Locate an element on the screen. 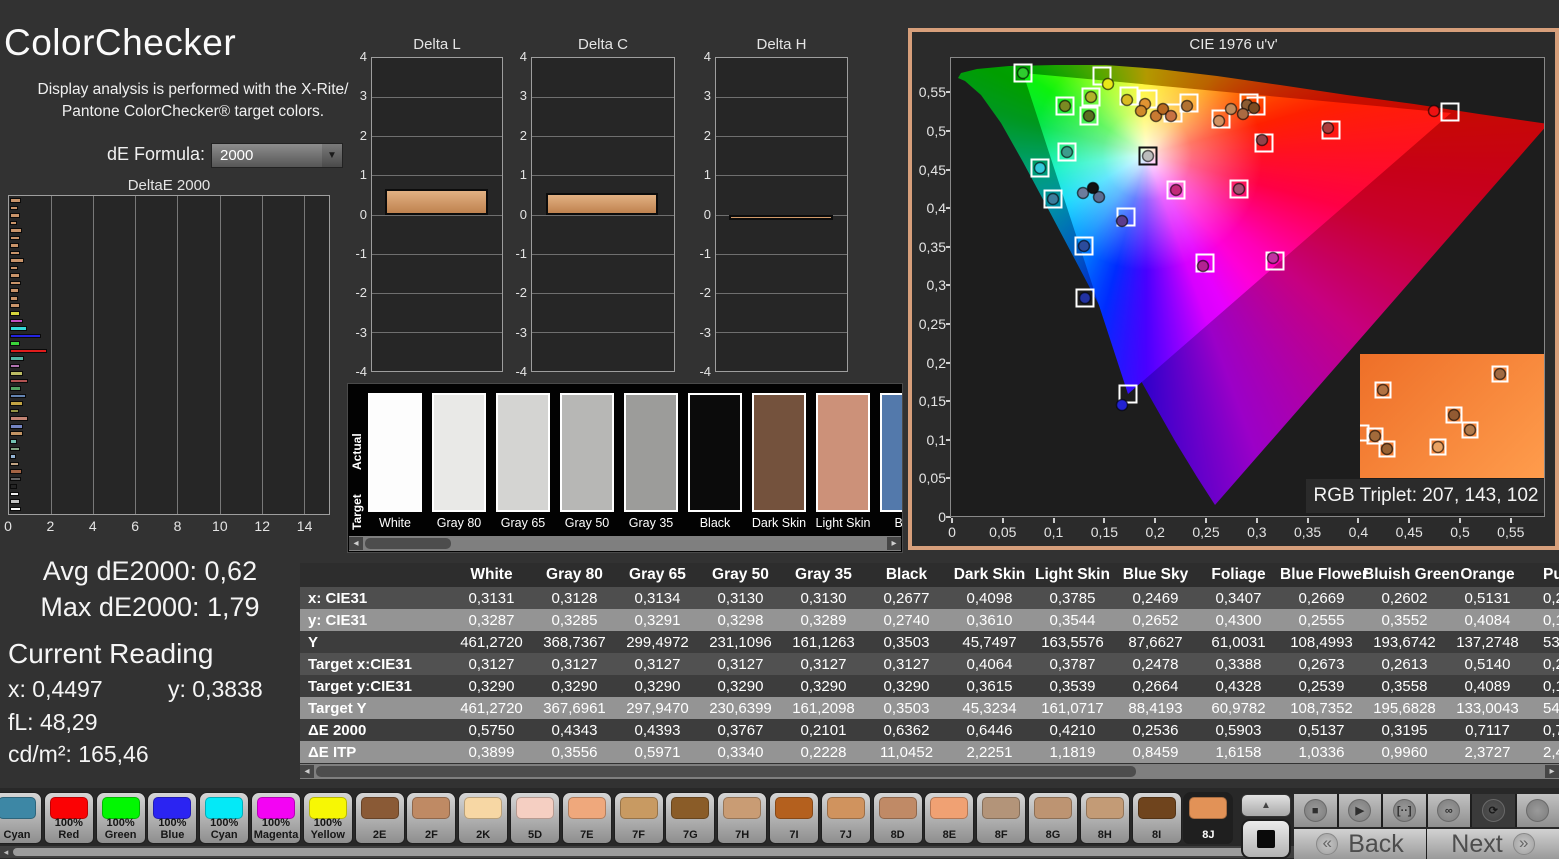 Image resolution: width=1559 pixels, height=859 pixels. patch-tab-8e: 8E is located at coordinates (949, 818).